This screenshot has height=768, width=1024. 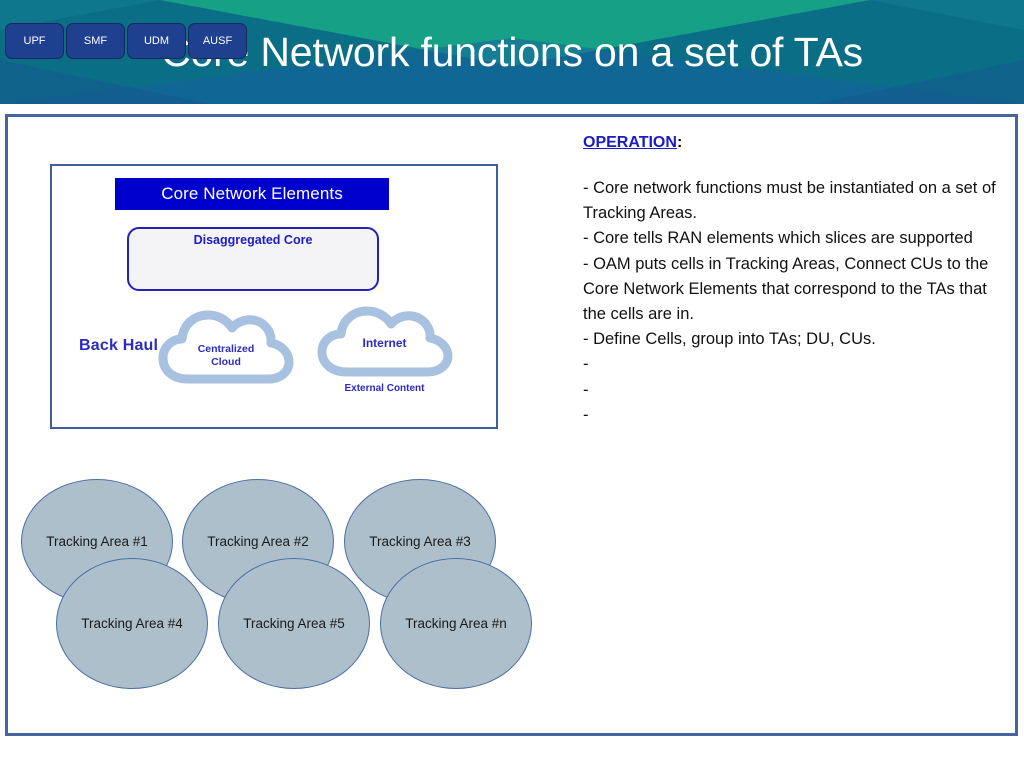 I want to click on external-content-label: External Content, so click(x=384, y=388).